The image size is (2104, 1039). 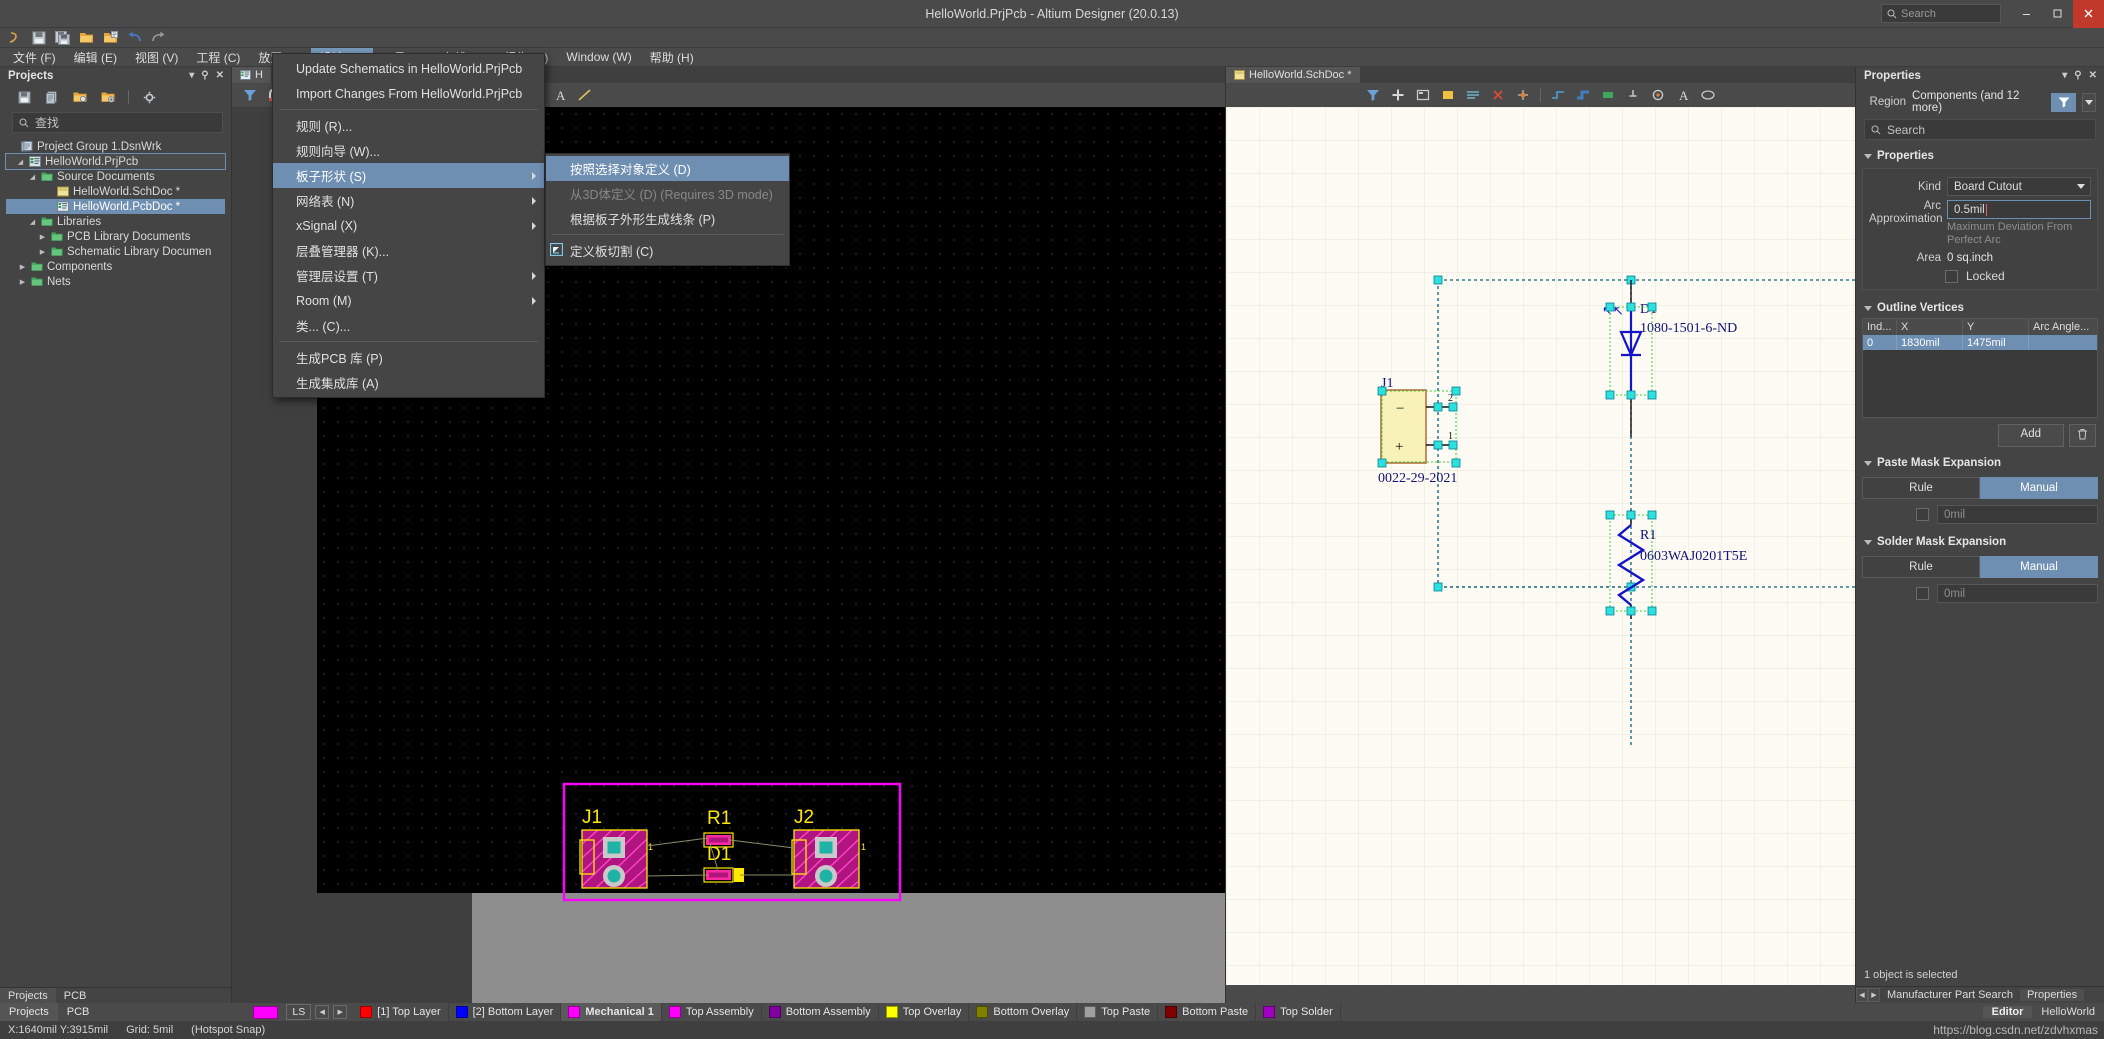 What do you see at coordinates (1298, 1012) in the screenshot?
I see `layer-tab-top-solder: Top Solder` at bounding box center [1298, 1012].